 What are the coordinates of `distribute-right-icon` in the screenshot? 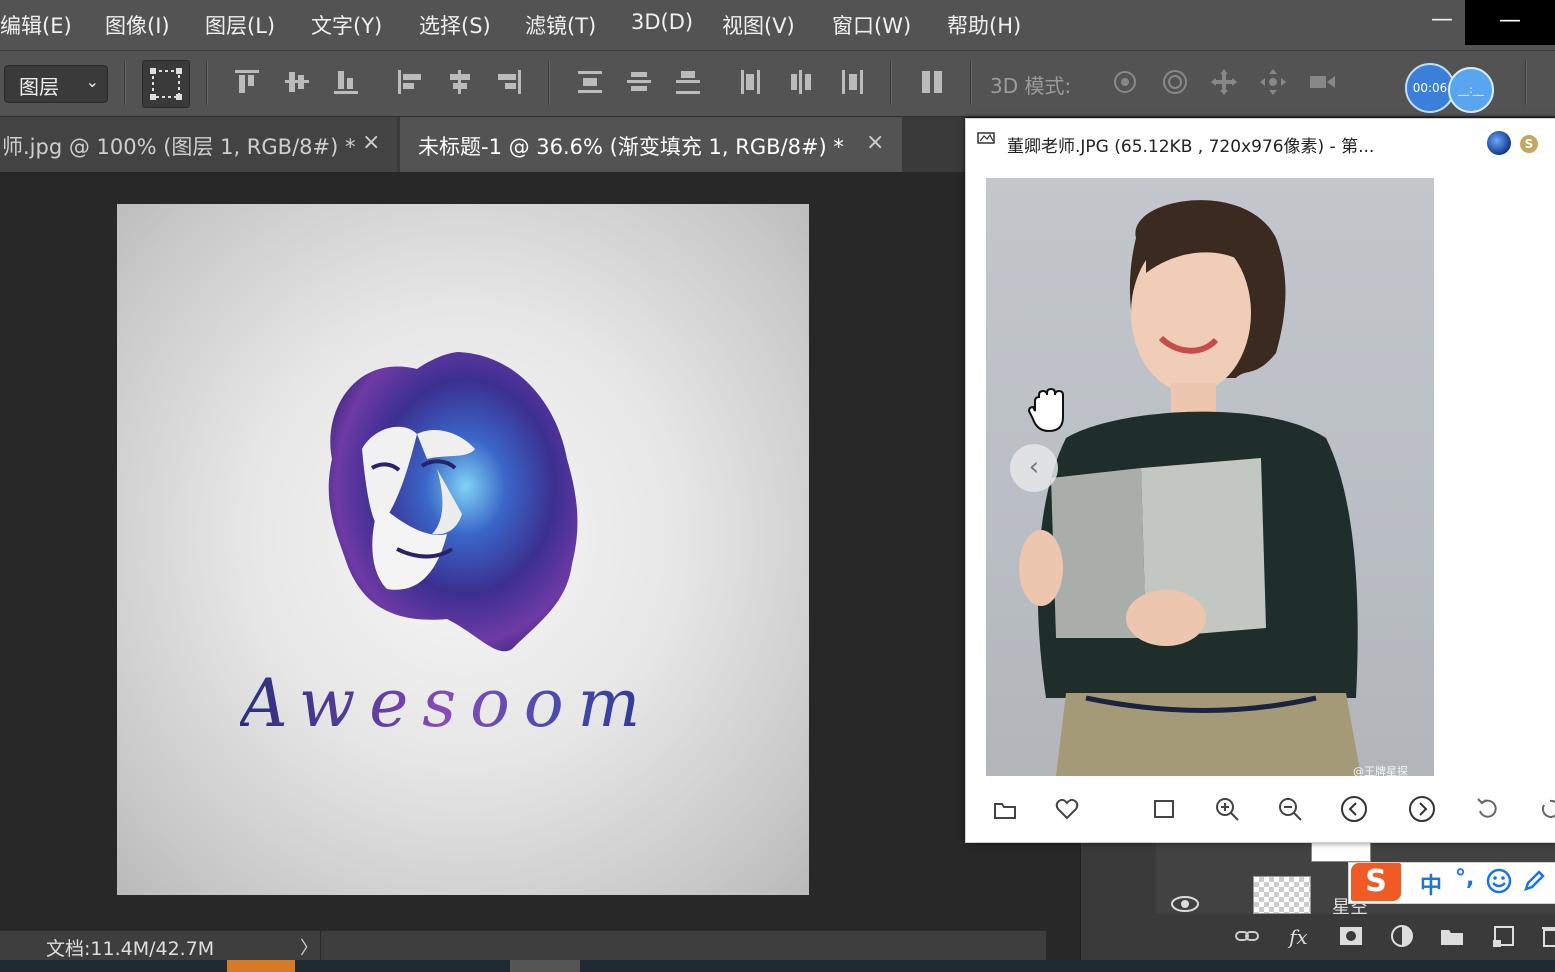 It's located at (851, 82).